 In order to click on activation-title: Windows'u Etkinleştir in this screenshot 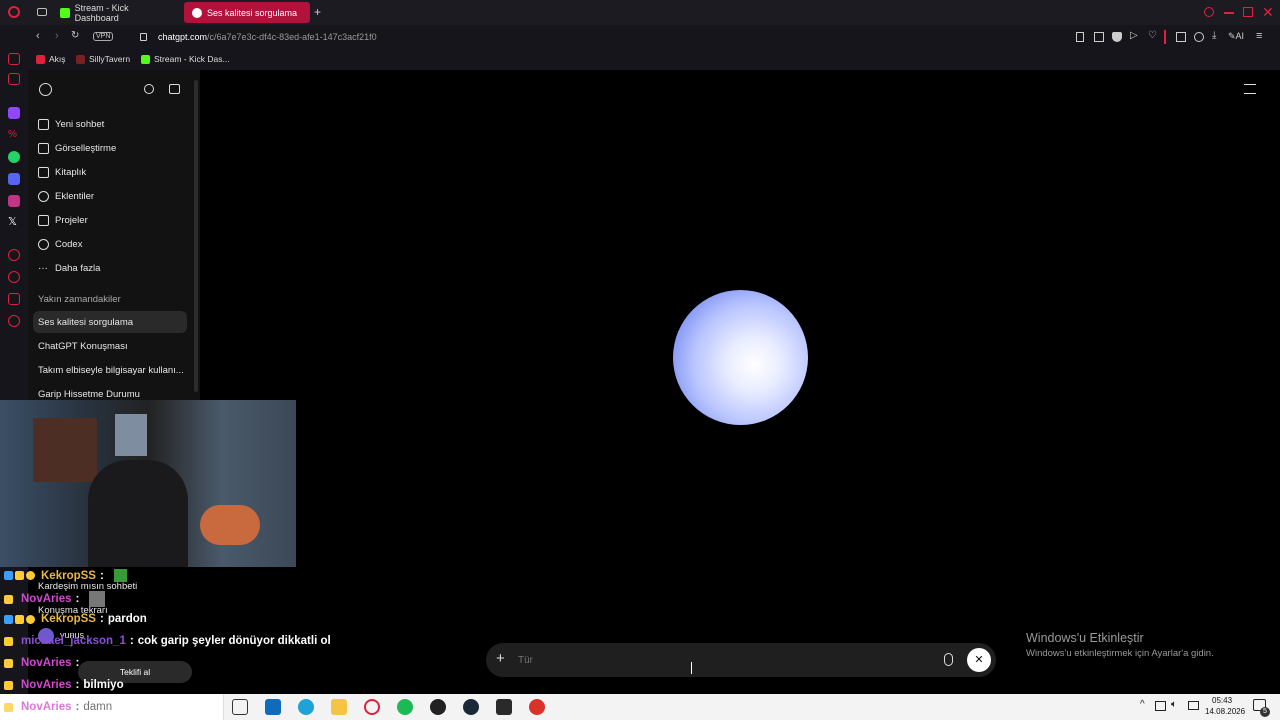, I will do `click(1085, 638)`.